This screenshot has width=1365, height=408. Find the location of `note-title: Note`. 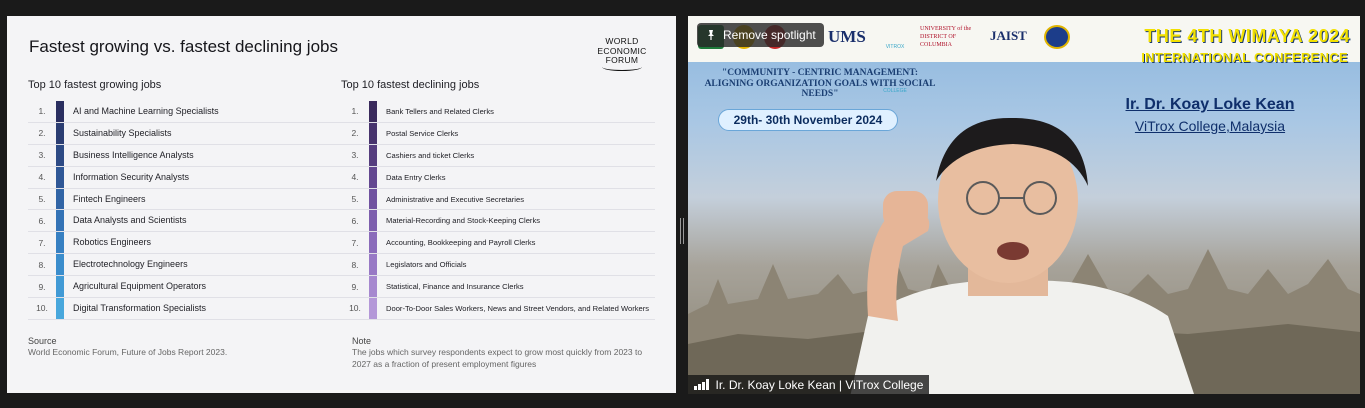

note-title: Note is located at coordinates (362, 341).